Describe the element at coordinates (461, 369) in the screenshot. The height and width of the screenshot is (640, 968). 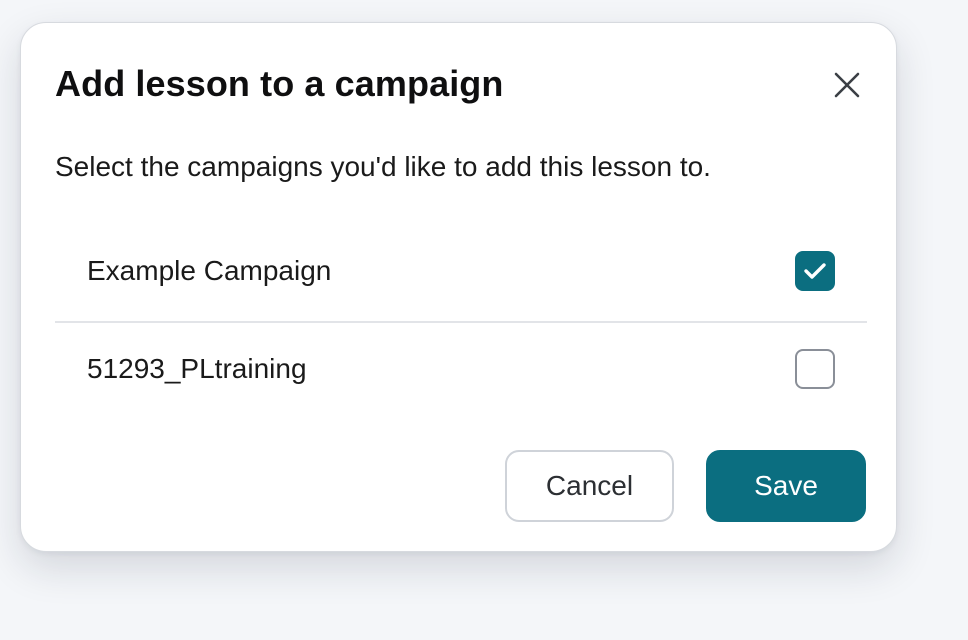
I see `campaign-row-51293-pltraining: 51293_PLtraining` at that location.